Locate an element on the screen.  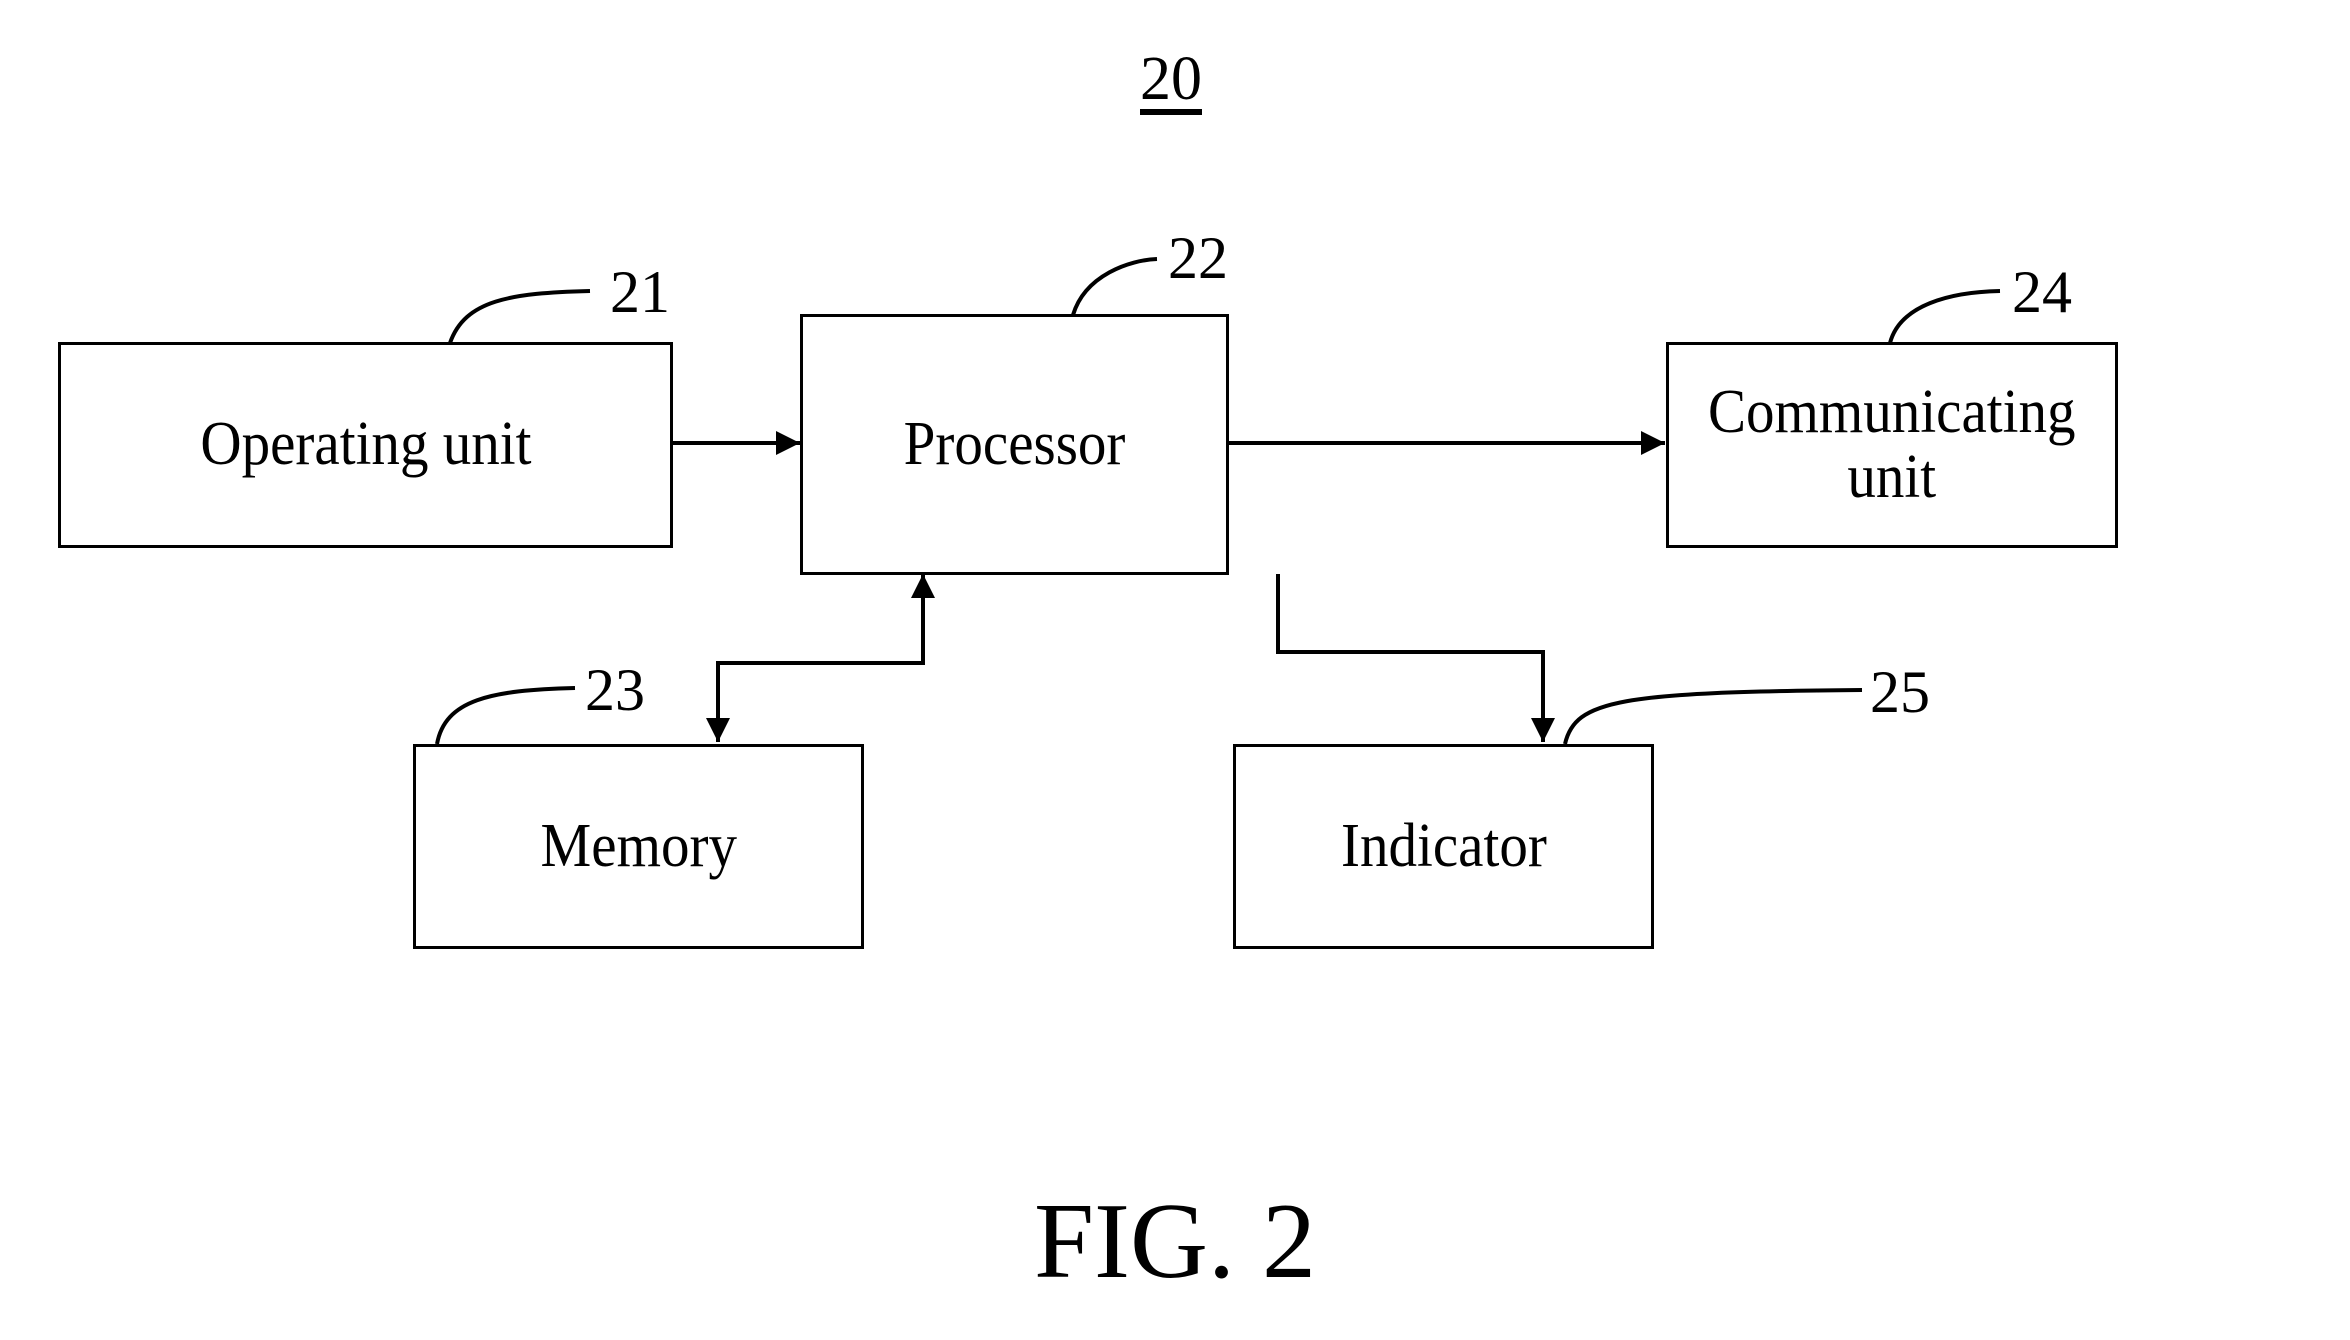
figure-caption: FIG. 2 is located at coordinates (1175, 1241).